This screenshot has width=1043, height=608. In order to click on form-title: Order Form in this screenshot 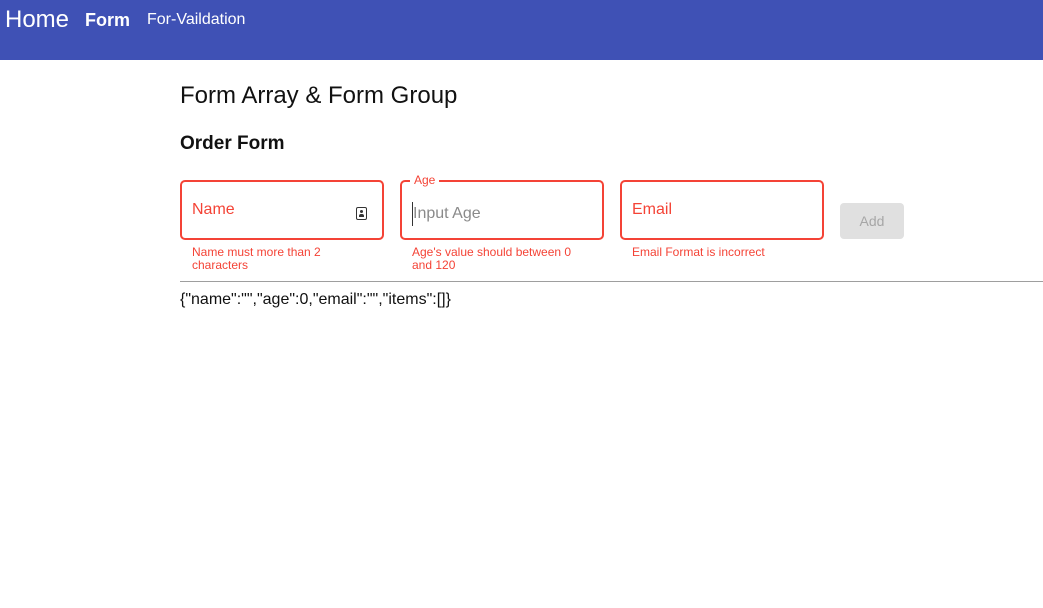, I will do `click(232, 143)`.